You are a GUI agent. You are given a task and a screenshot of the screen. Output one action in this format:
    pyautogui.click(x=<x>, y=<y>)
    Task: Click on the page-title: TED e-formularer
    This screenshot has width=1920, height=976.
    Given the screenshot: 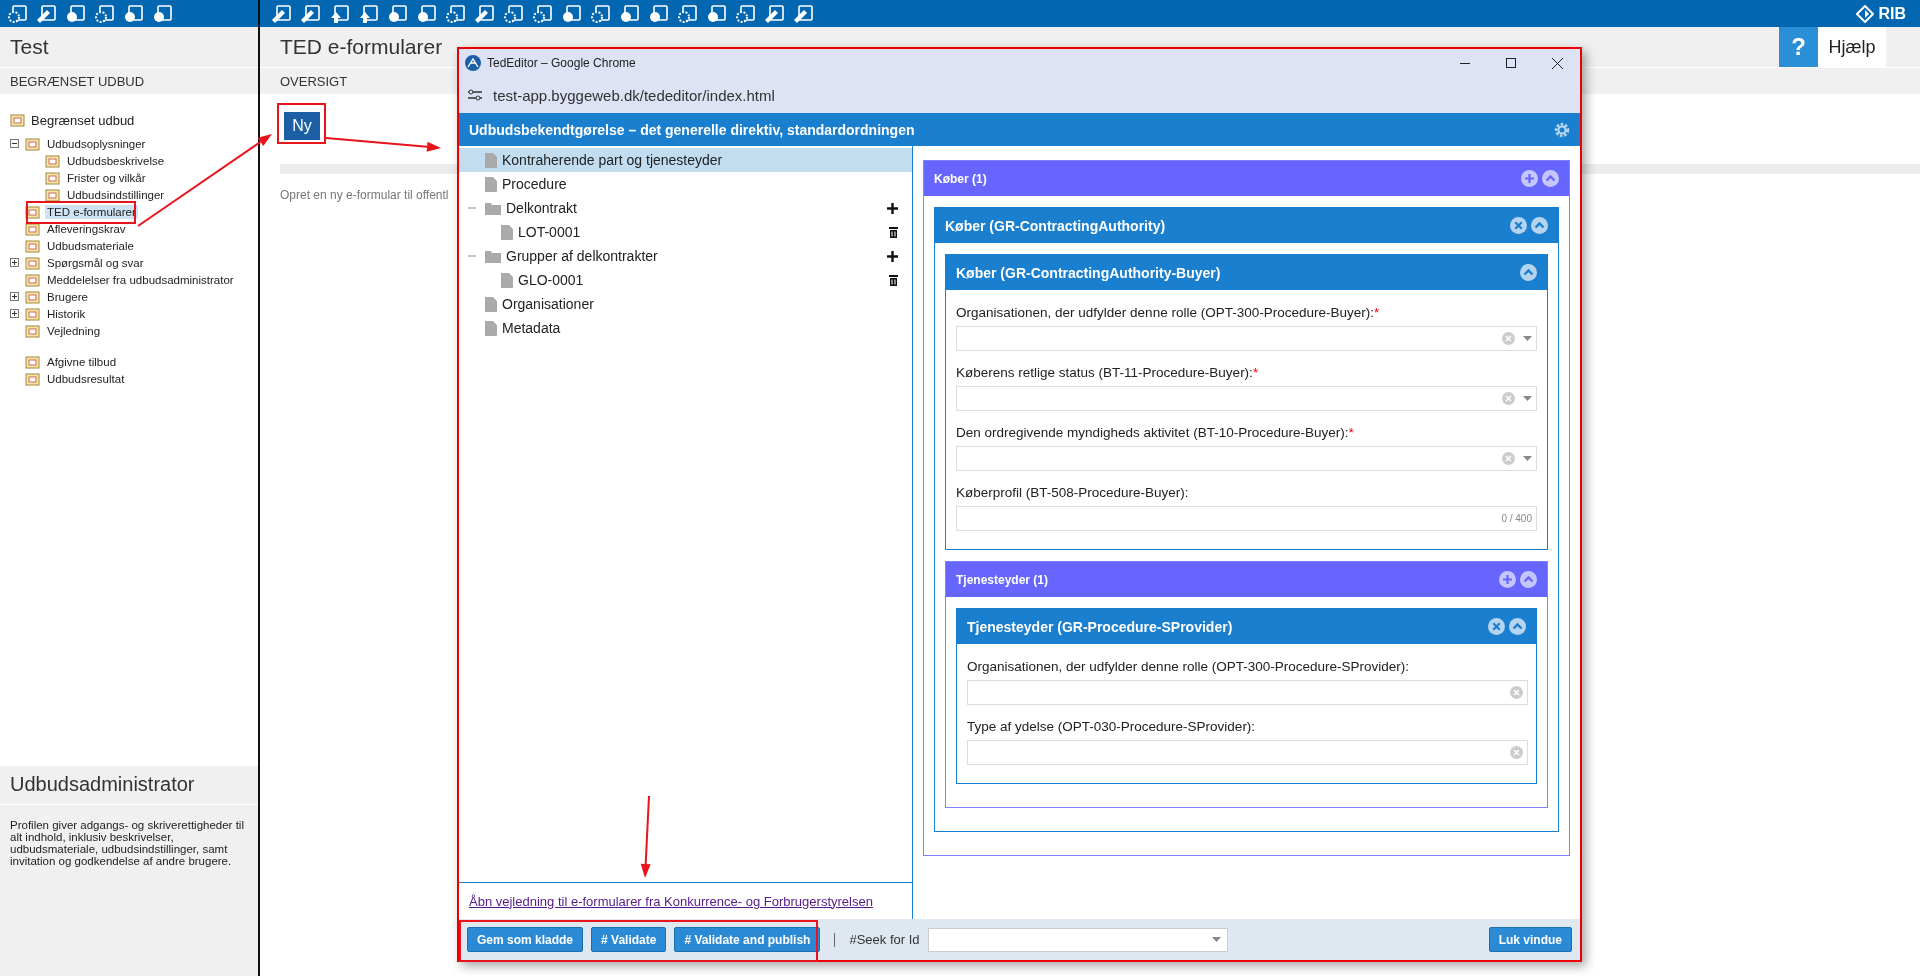 What is the action you would take?
    pyautogui.click(x=361, y=47)
    